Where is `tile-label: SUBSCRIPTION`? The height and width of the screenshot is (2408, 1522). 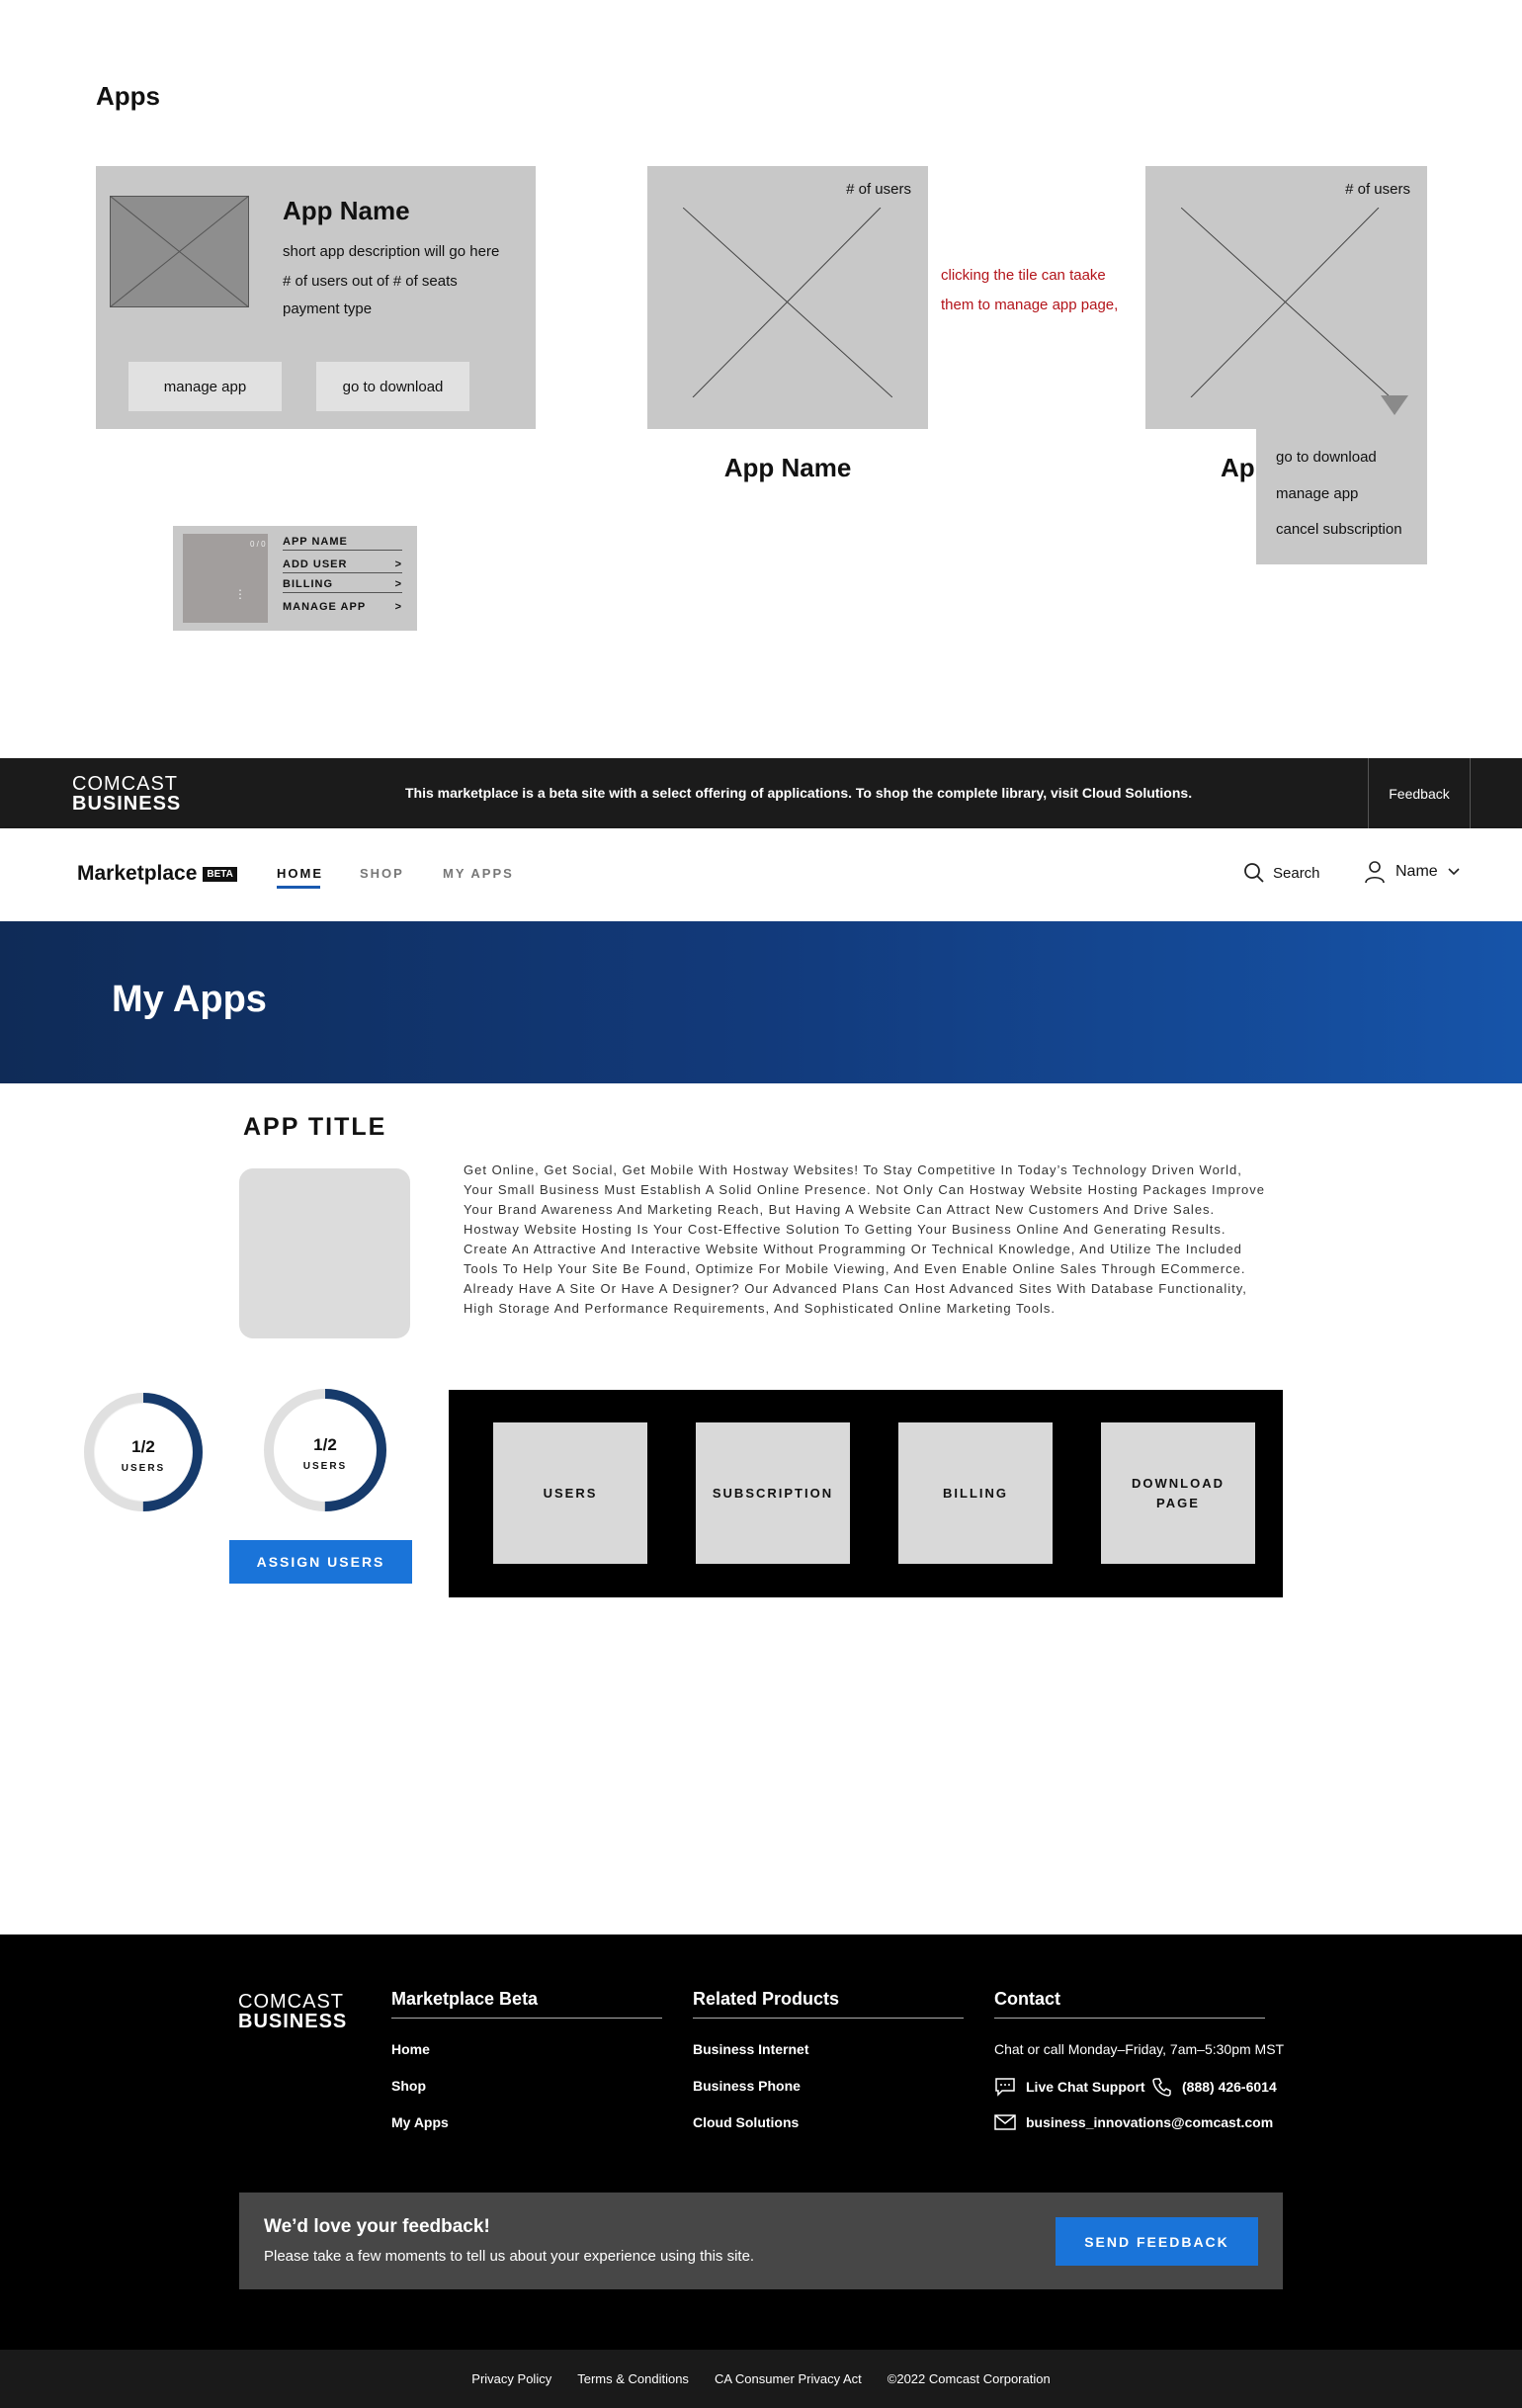
tile-label: SUBSCRIPTION is located at coordinates (773, 1493).